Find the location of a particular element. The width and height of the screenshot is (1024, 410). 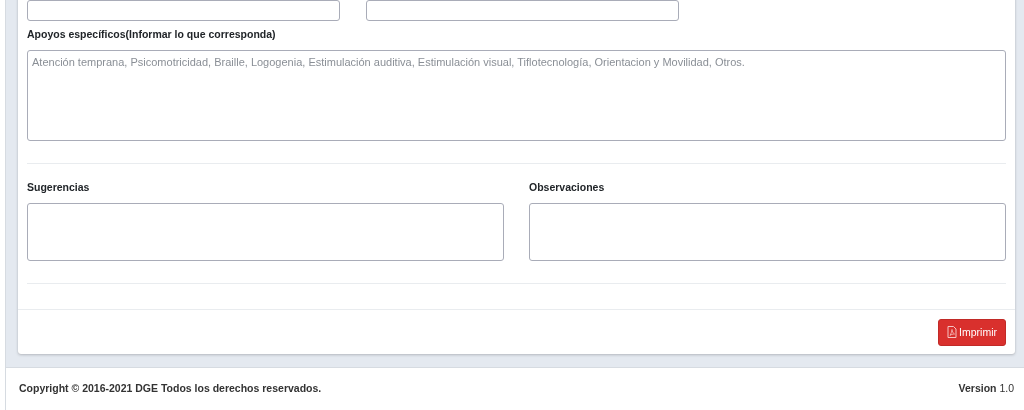

field-label: Observaciones is located at coordinates (567, 187).